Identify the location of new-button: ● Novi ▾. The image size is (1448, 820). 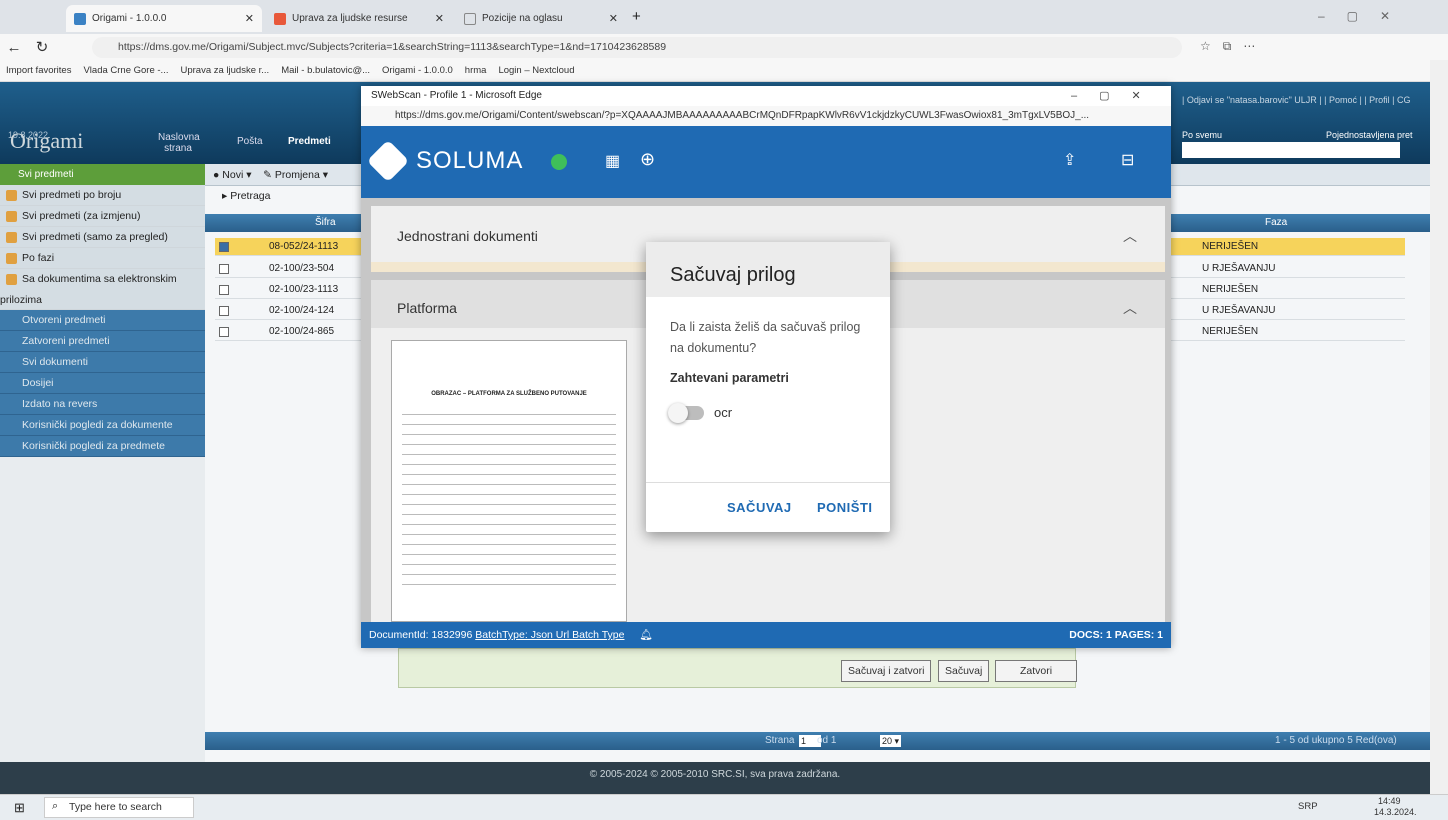
(232, 175).